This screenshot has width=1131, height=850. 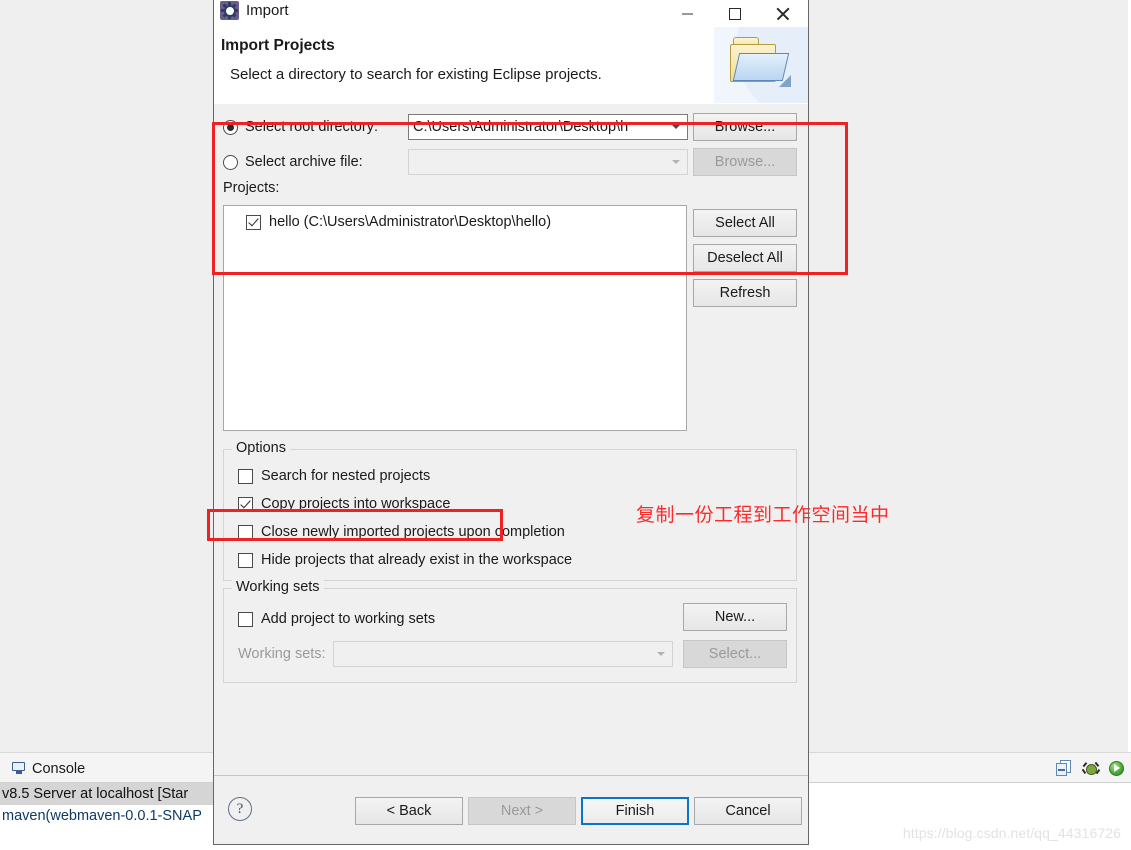 I want to click on radio-label-root-directory: Select root directory:, so click(x=311, y=127).